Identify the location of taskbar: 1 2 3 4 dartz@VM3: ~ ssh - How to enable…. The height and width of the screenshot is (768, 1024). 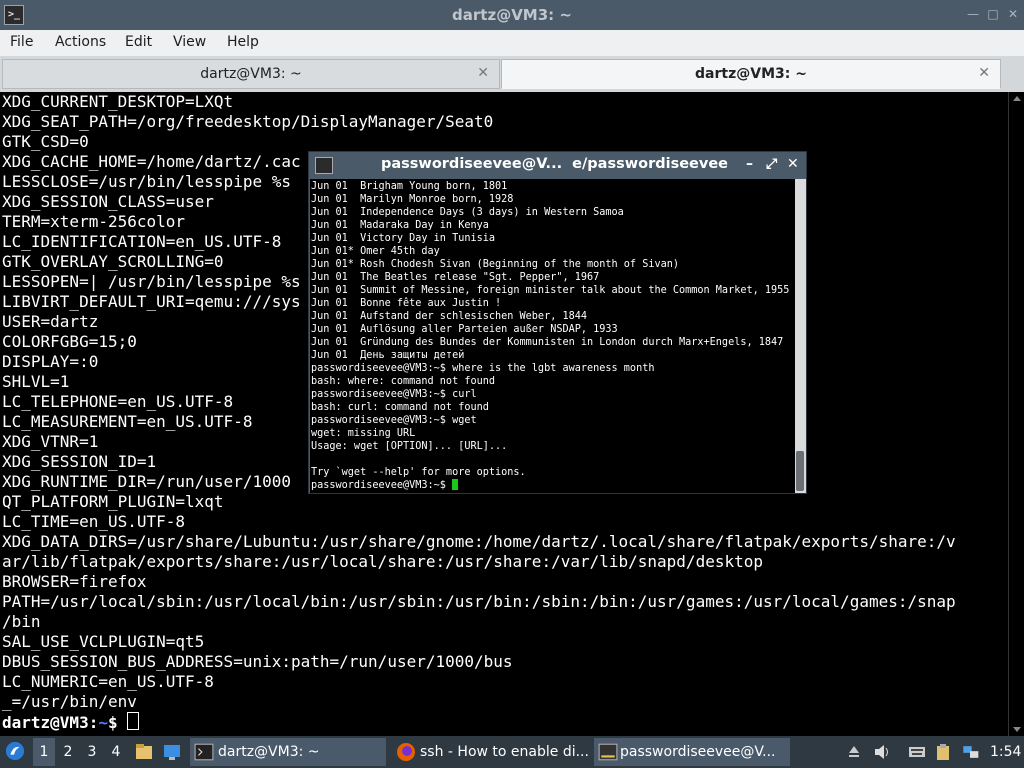
(512, 752).